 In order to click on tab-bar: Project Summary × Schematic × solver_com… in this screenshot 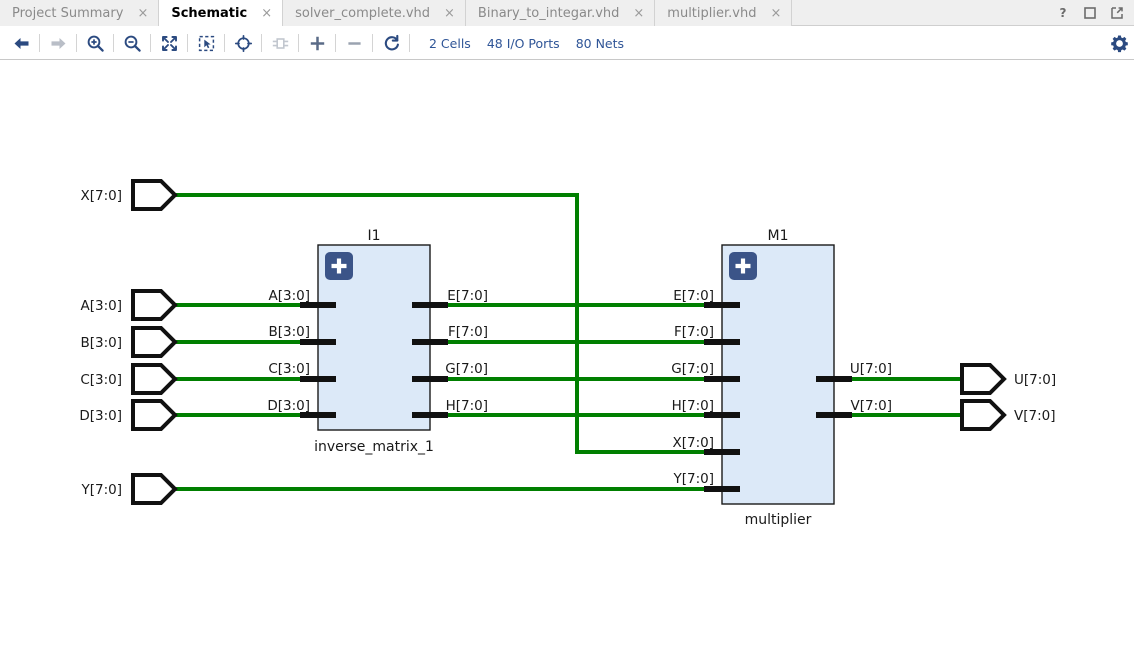, I will do `click(567, 13)`.